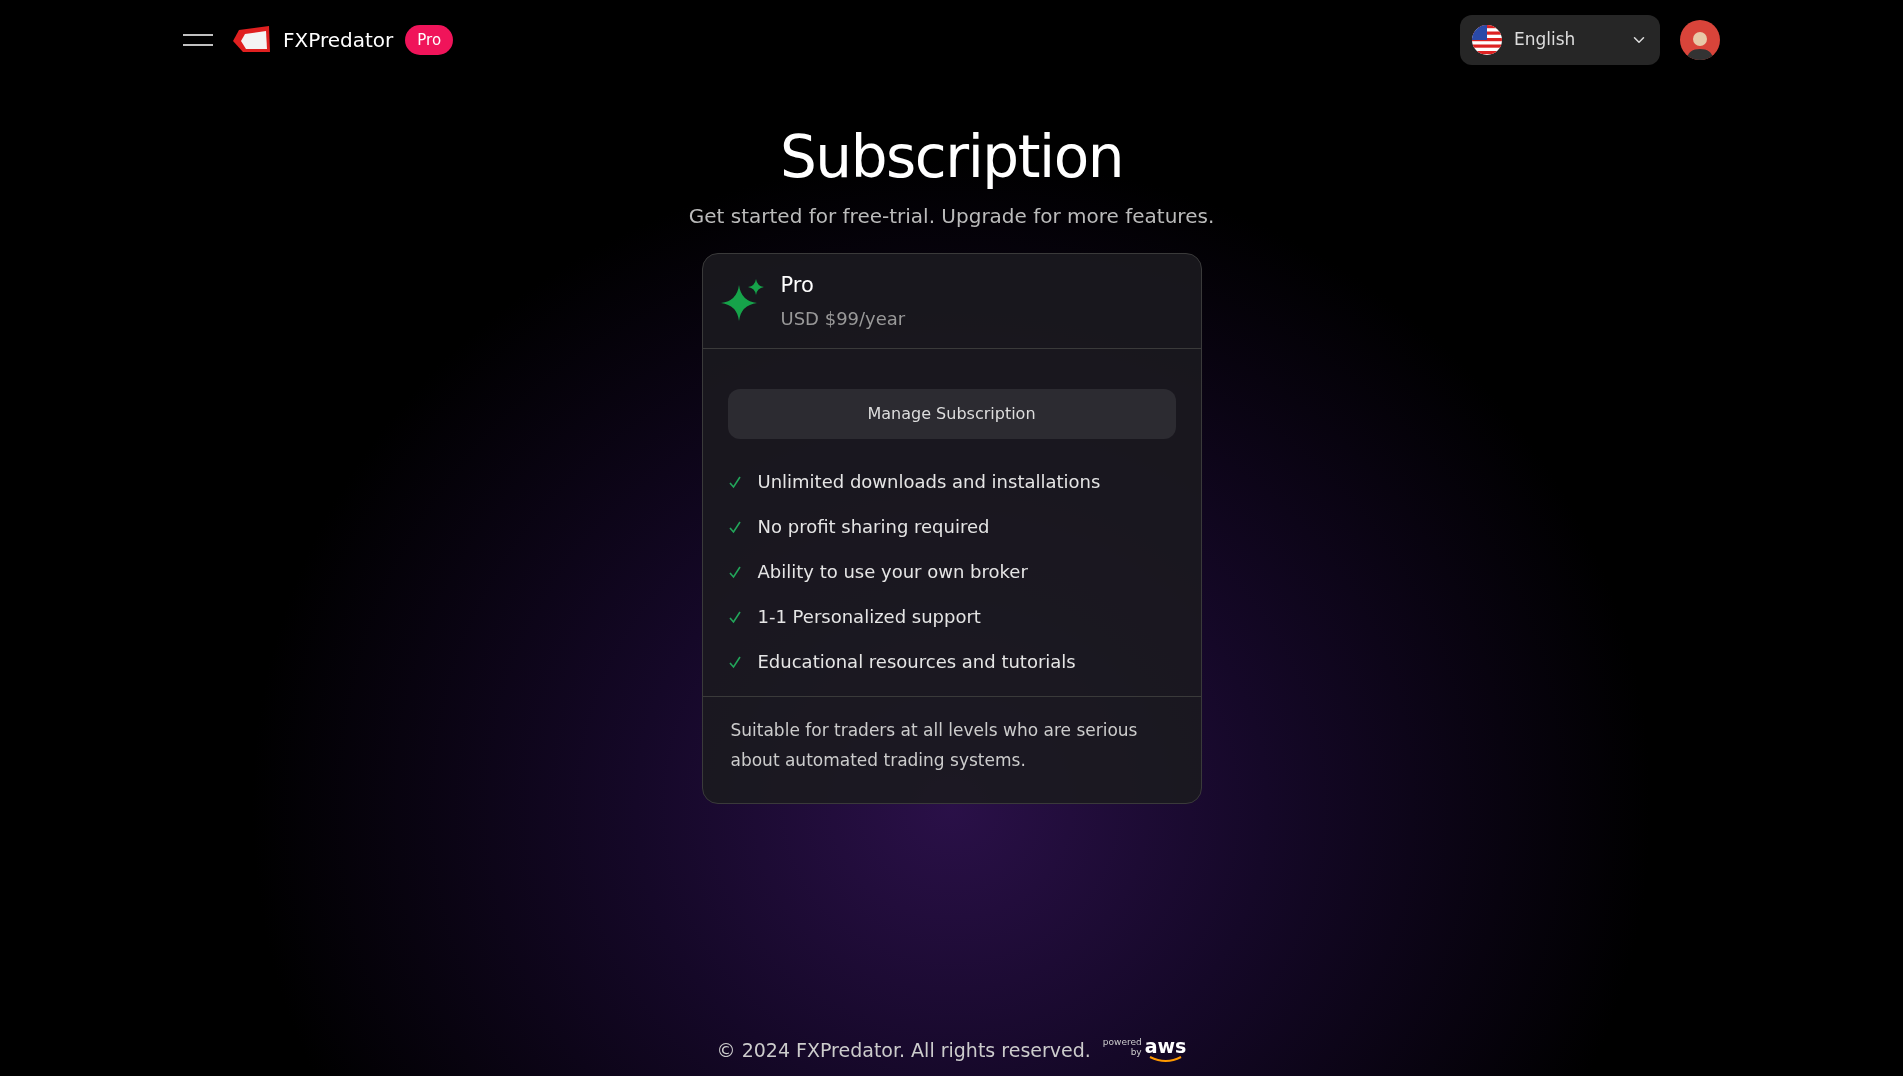 The width and height of the screenshot is (1903, 1076). Describe the element at coordinates (892, 572) in the screenshot. I see `feature-text: Ability to use your own broker` at that location.